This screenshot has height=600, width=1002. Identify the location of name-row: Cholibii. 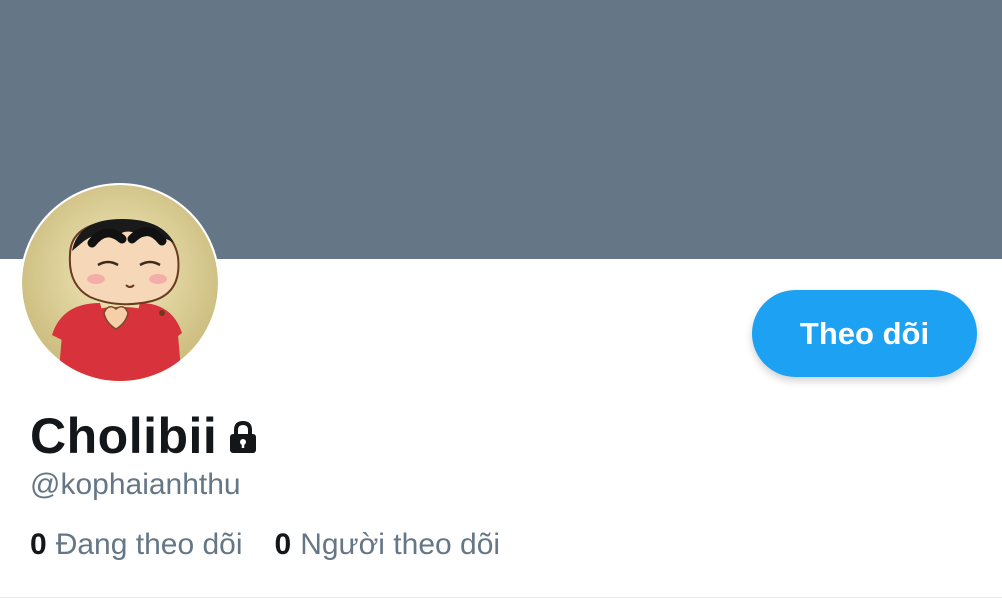
(145, 436).